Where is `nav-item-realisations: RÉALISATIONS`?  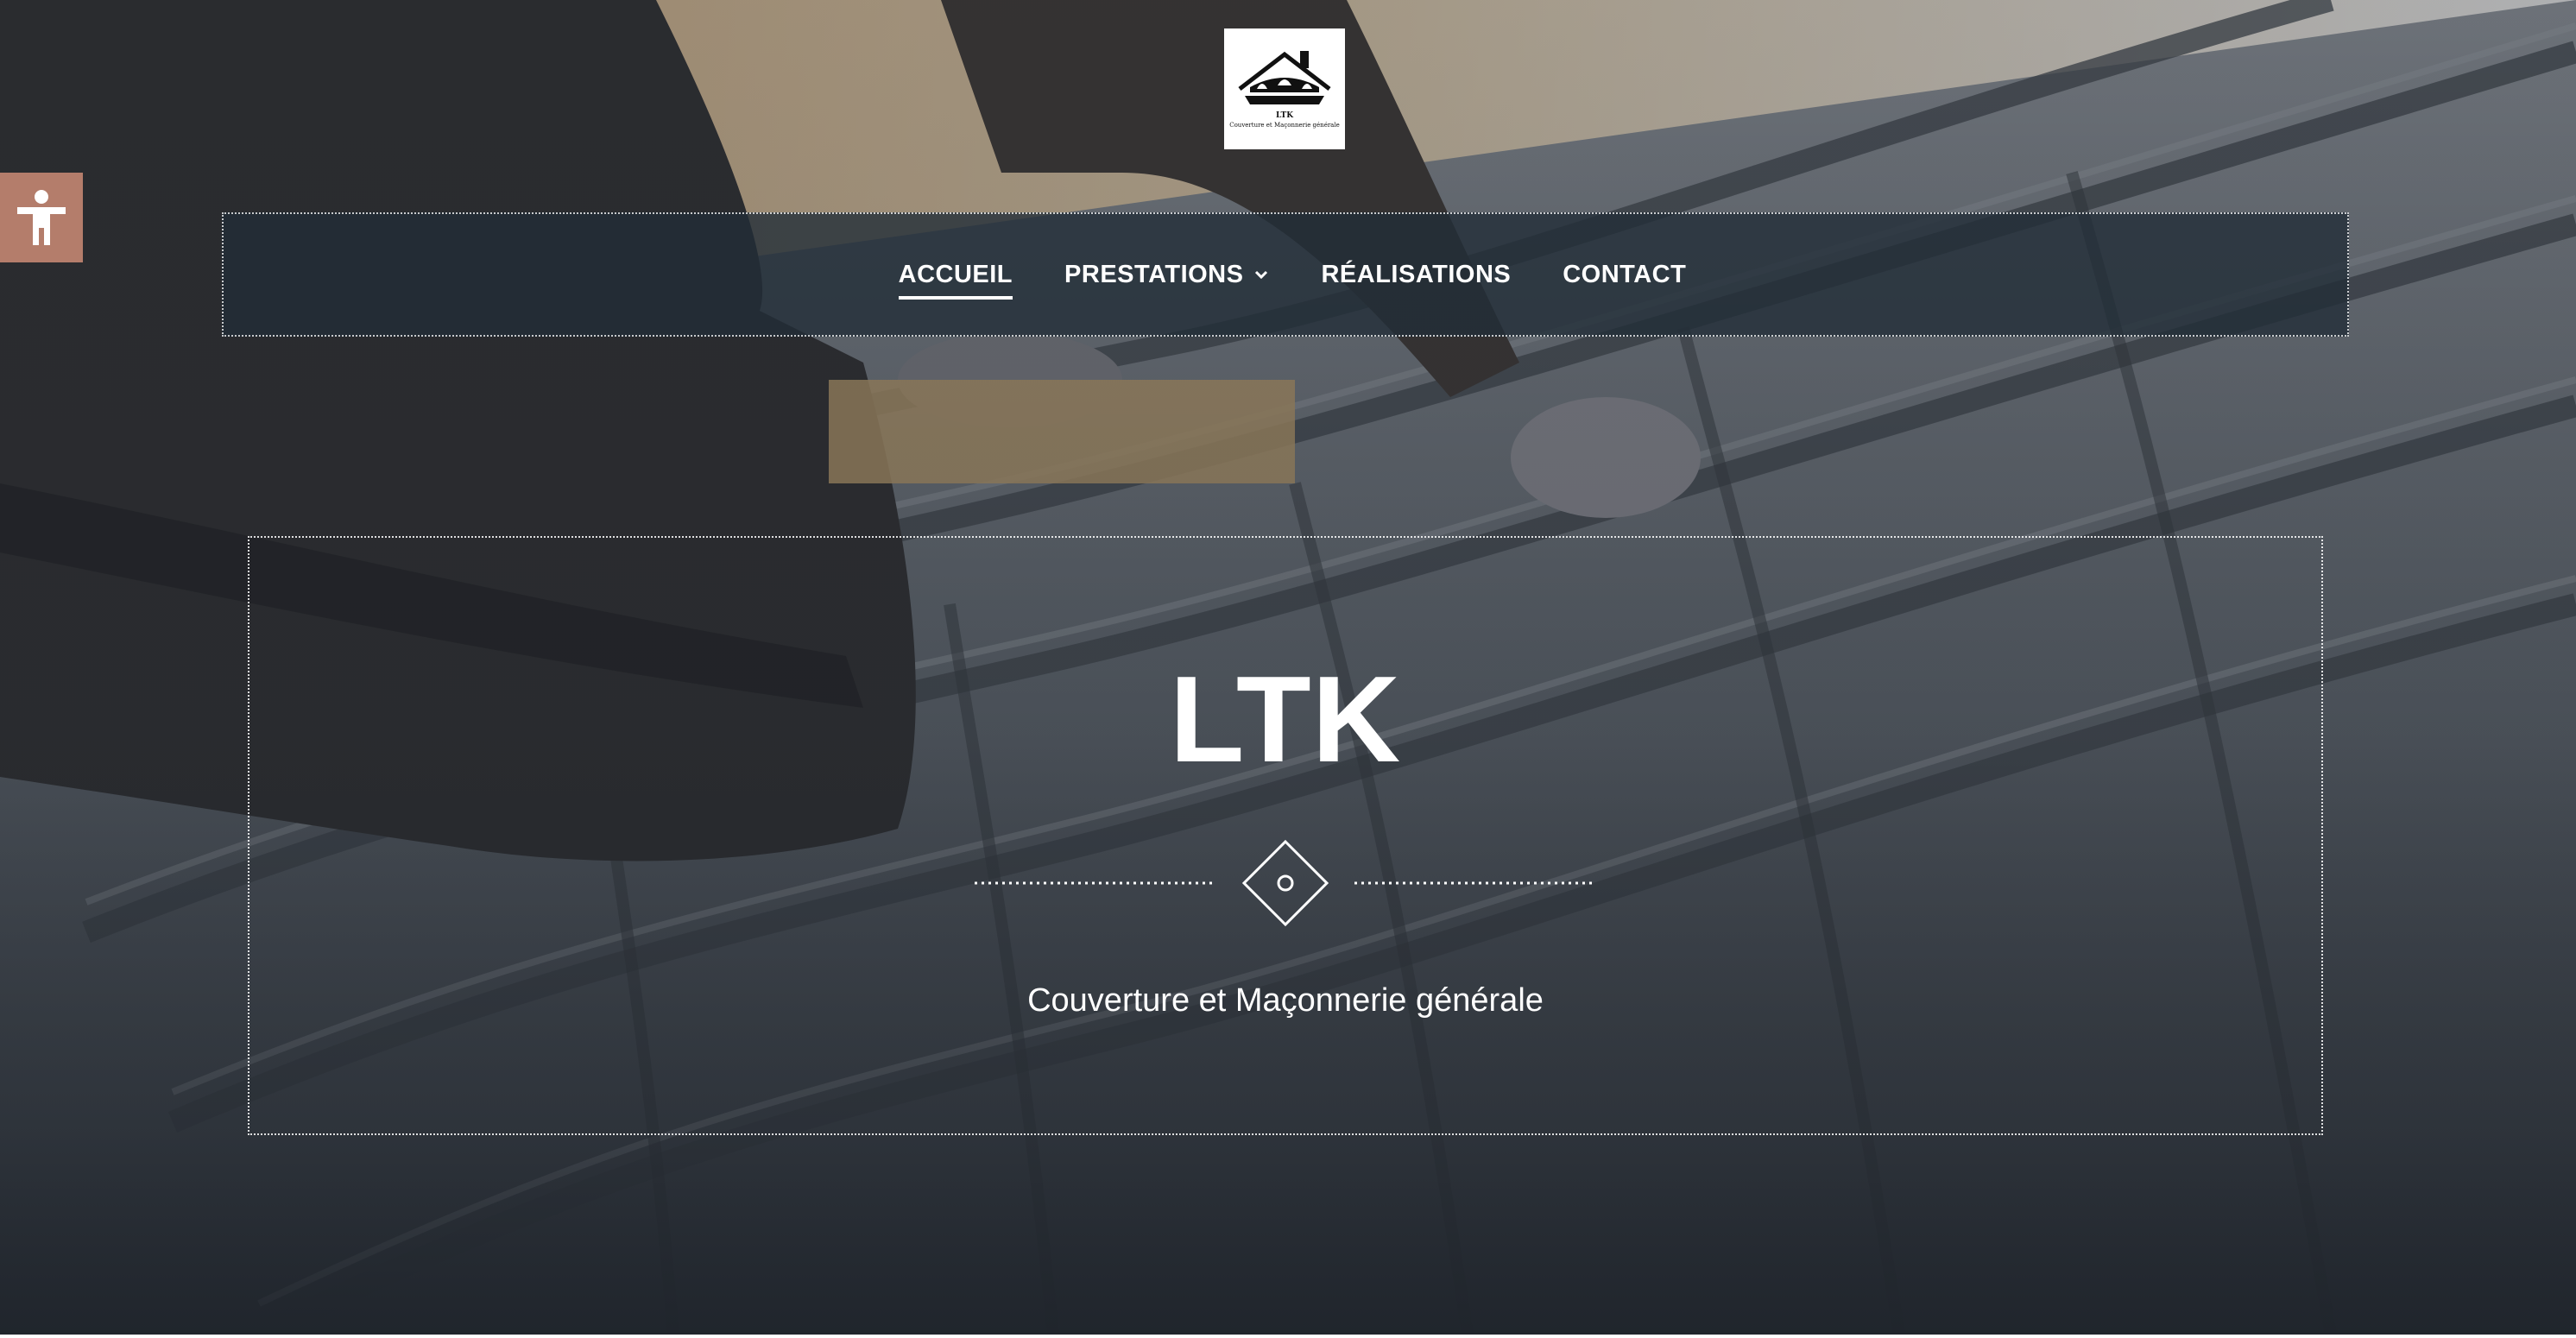
nav-item-realisations: RÉALISATIONS is located at coordinates (1416, 275).